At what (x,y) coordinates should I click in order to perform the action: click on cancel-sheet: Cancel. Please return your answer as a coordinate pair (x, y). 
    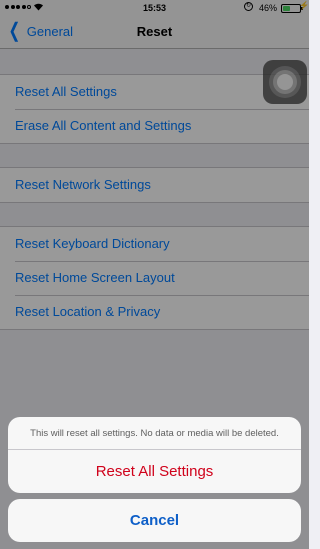
    Looking at the image, I should click on (154, 520).